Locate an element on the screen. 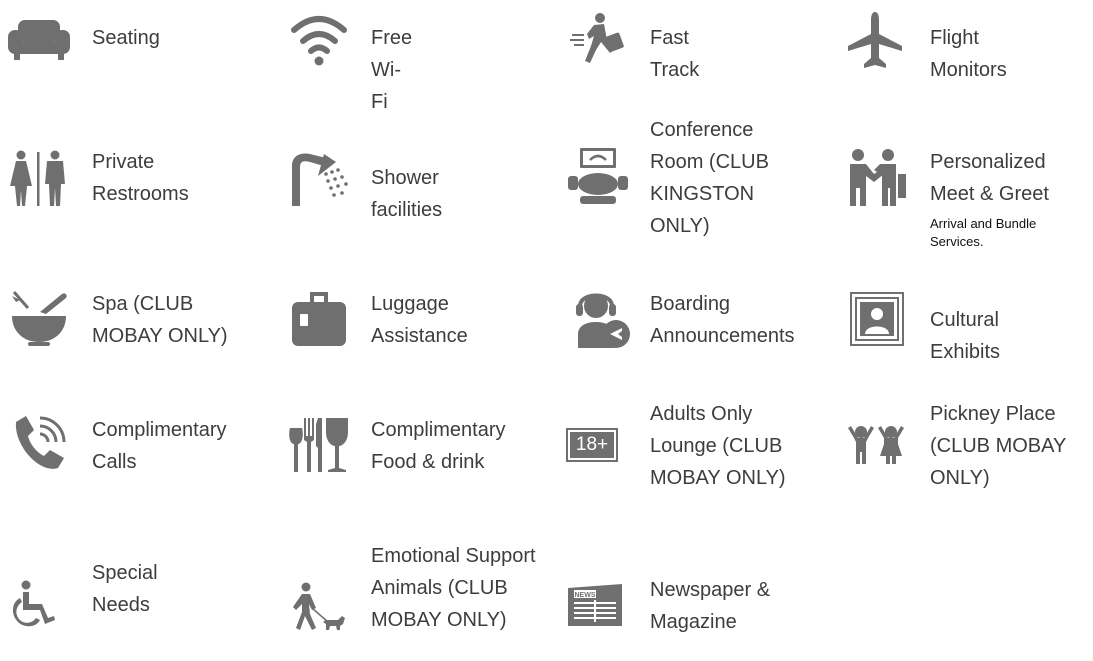 The width and height of the screenshot is (1093, 661). sofa-icon is located at coordinates (39, 40).